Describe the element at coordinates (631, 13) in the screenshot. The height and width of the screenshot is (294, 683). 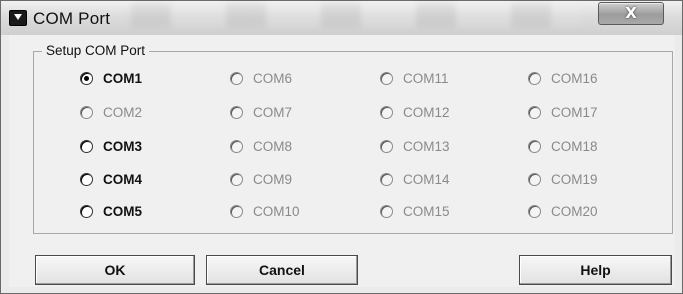
I see `close-button: X` at that location.